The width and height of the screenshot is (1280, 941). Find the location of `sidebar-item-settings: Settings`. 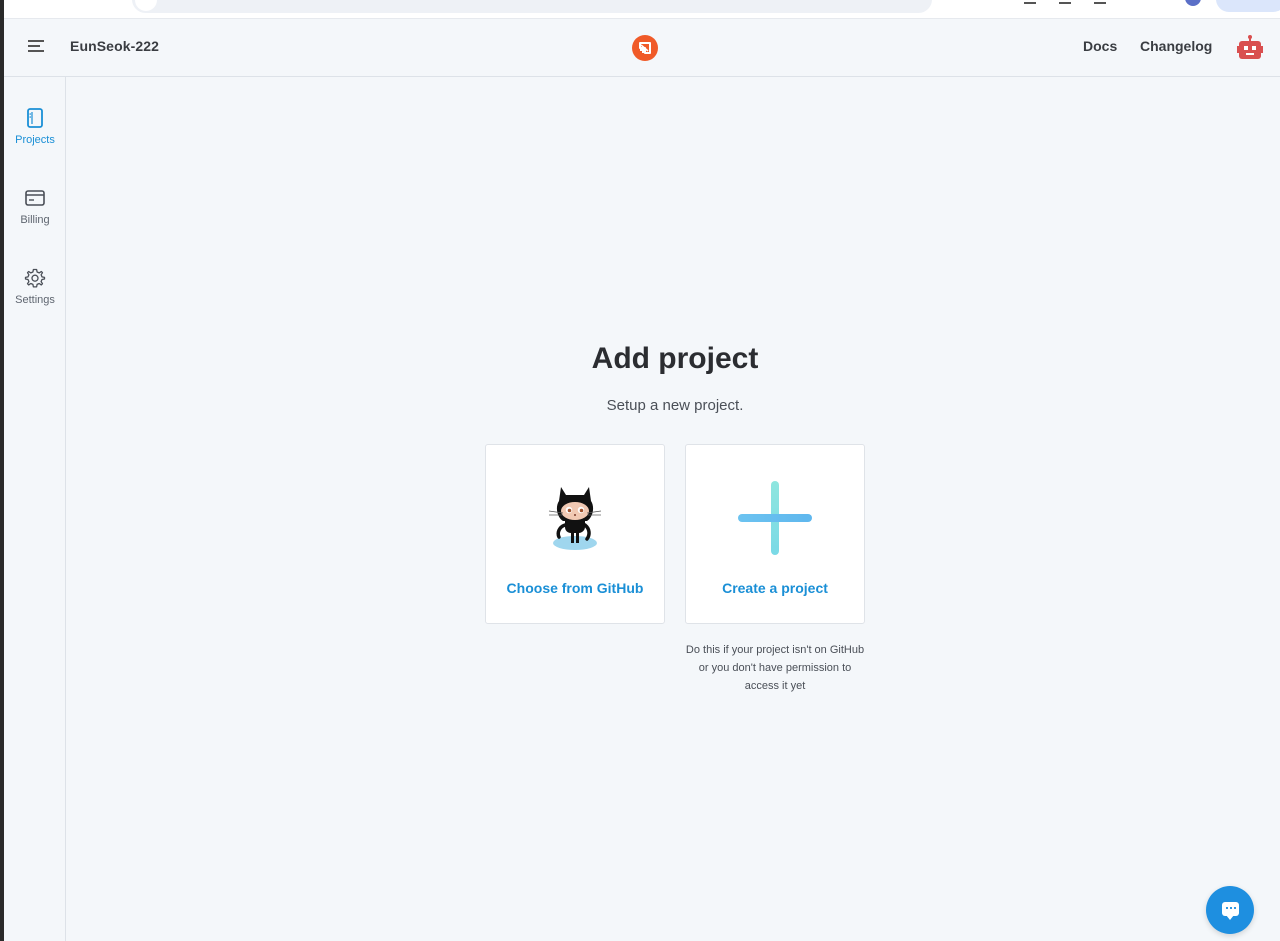

sidebar-item-settings: Settings is located at coordinates (35, 297).